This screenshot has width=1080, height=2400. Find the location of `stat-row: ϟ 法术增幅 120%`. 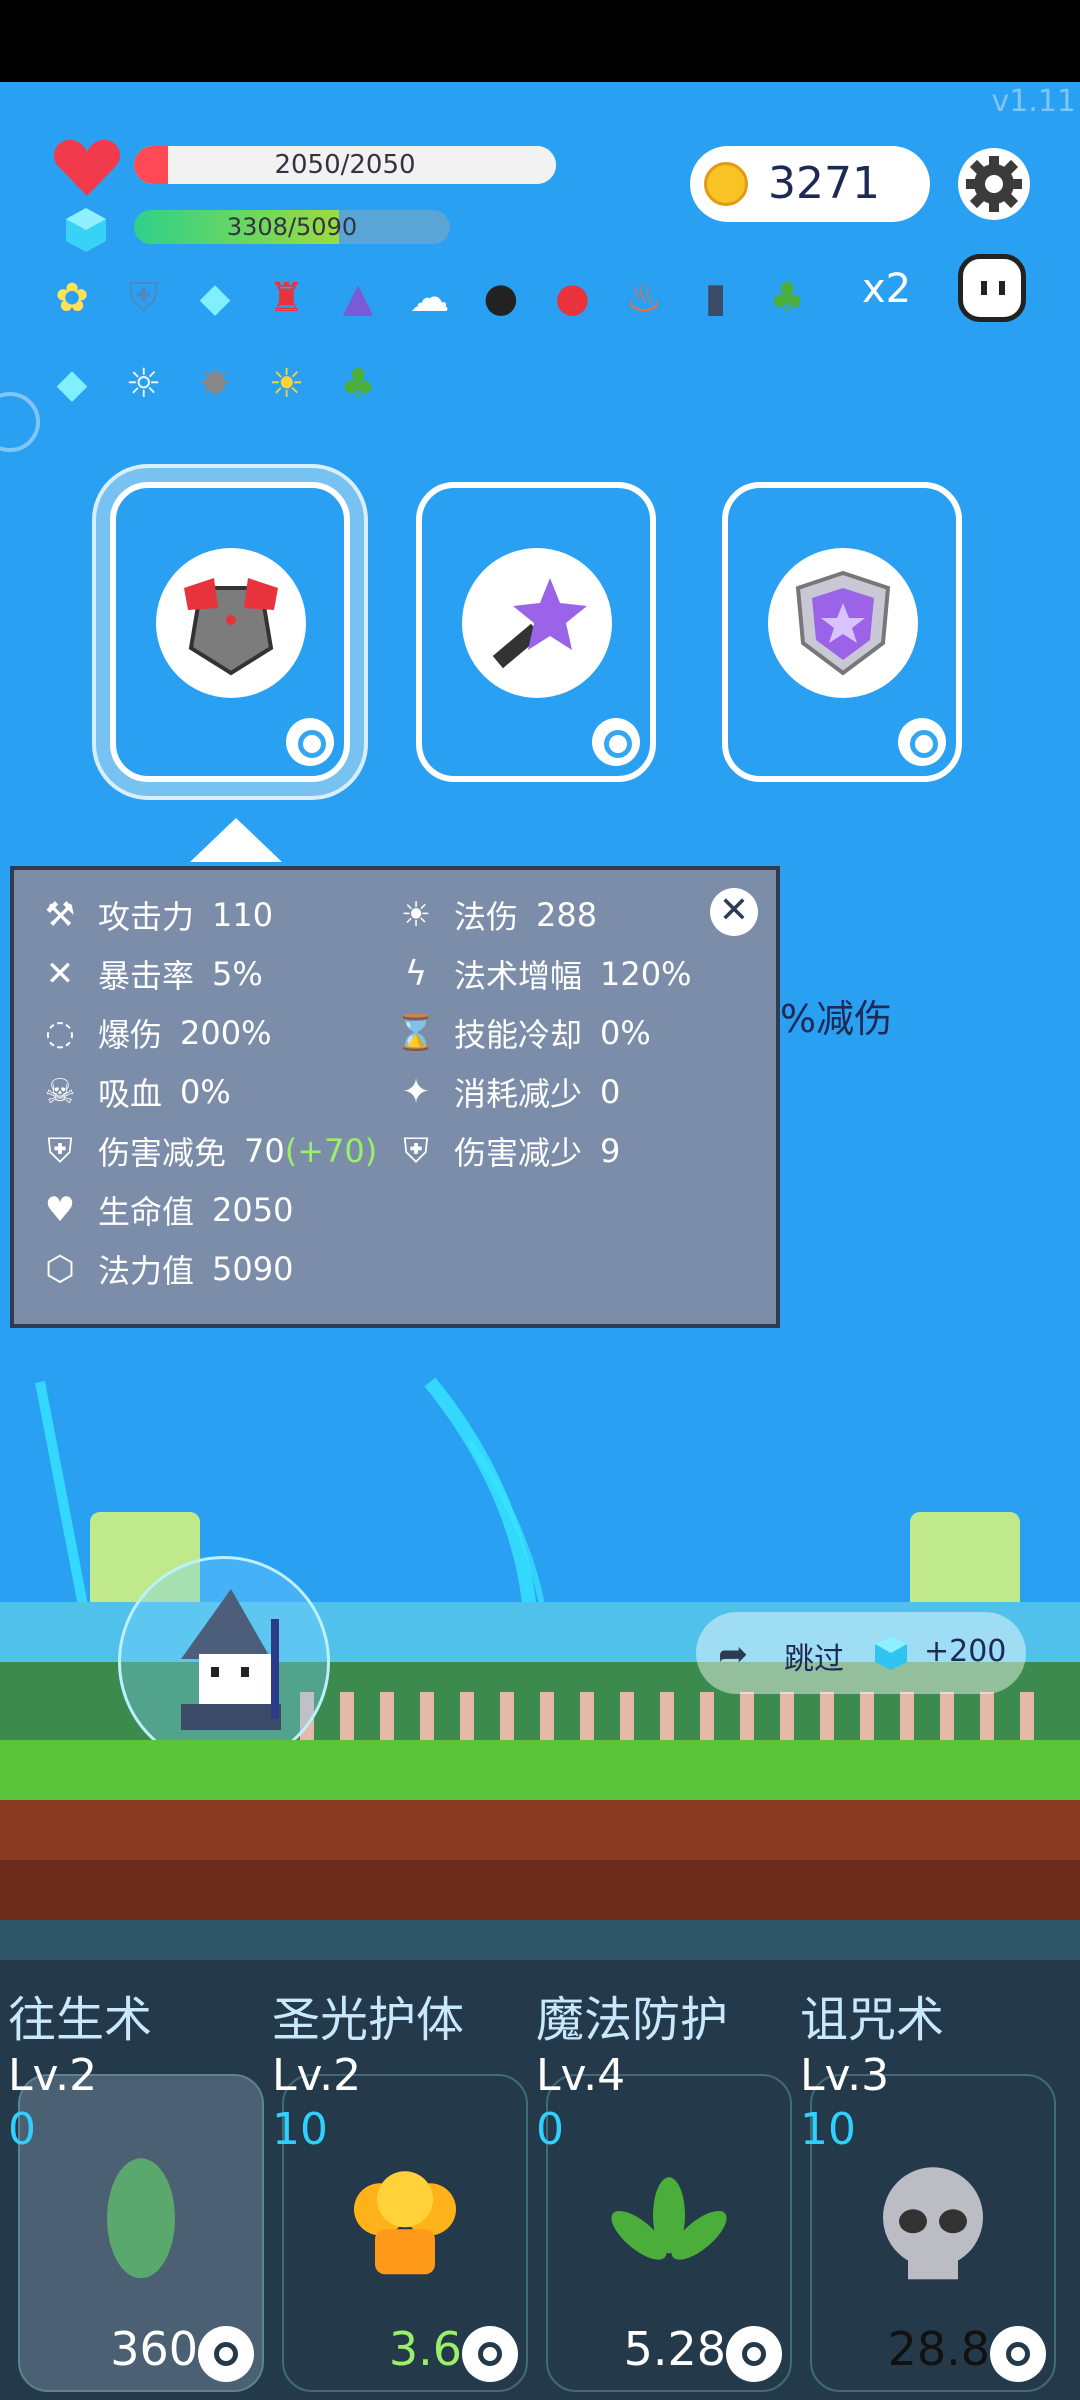

stat-row: ϟ 法术增幅 120% is located at coordinates (543, 974).